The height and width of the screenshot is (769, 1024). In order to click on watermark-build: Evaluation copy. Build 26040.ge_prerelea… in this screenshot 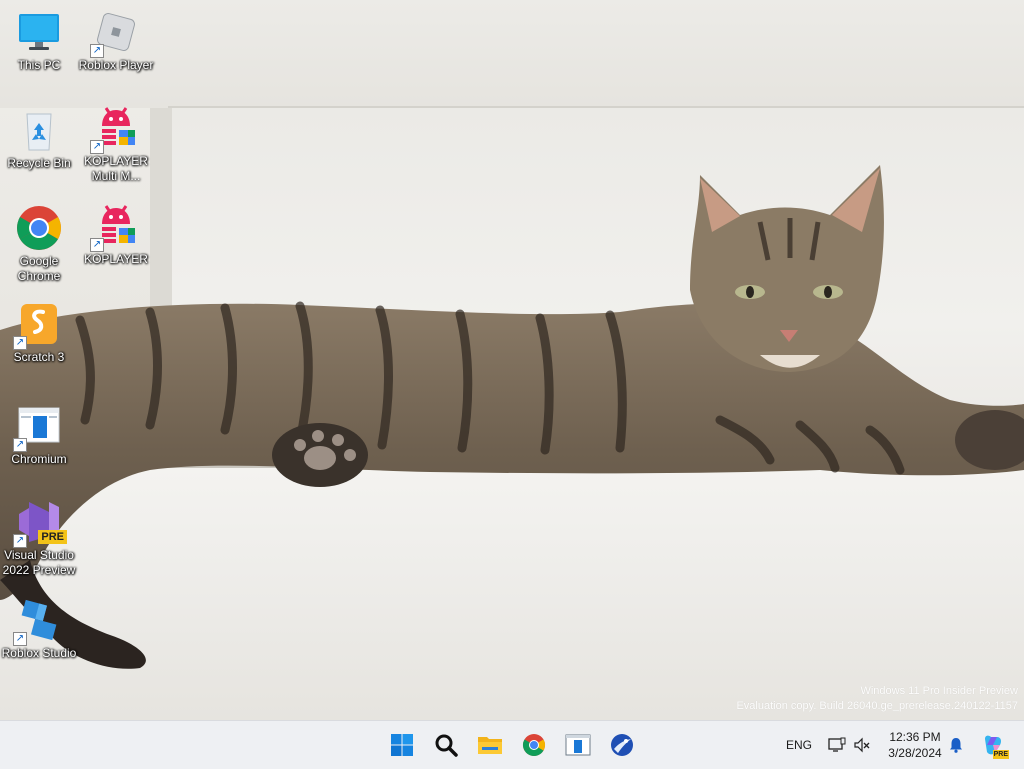, I will do `click(877, 706)`.